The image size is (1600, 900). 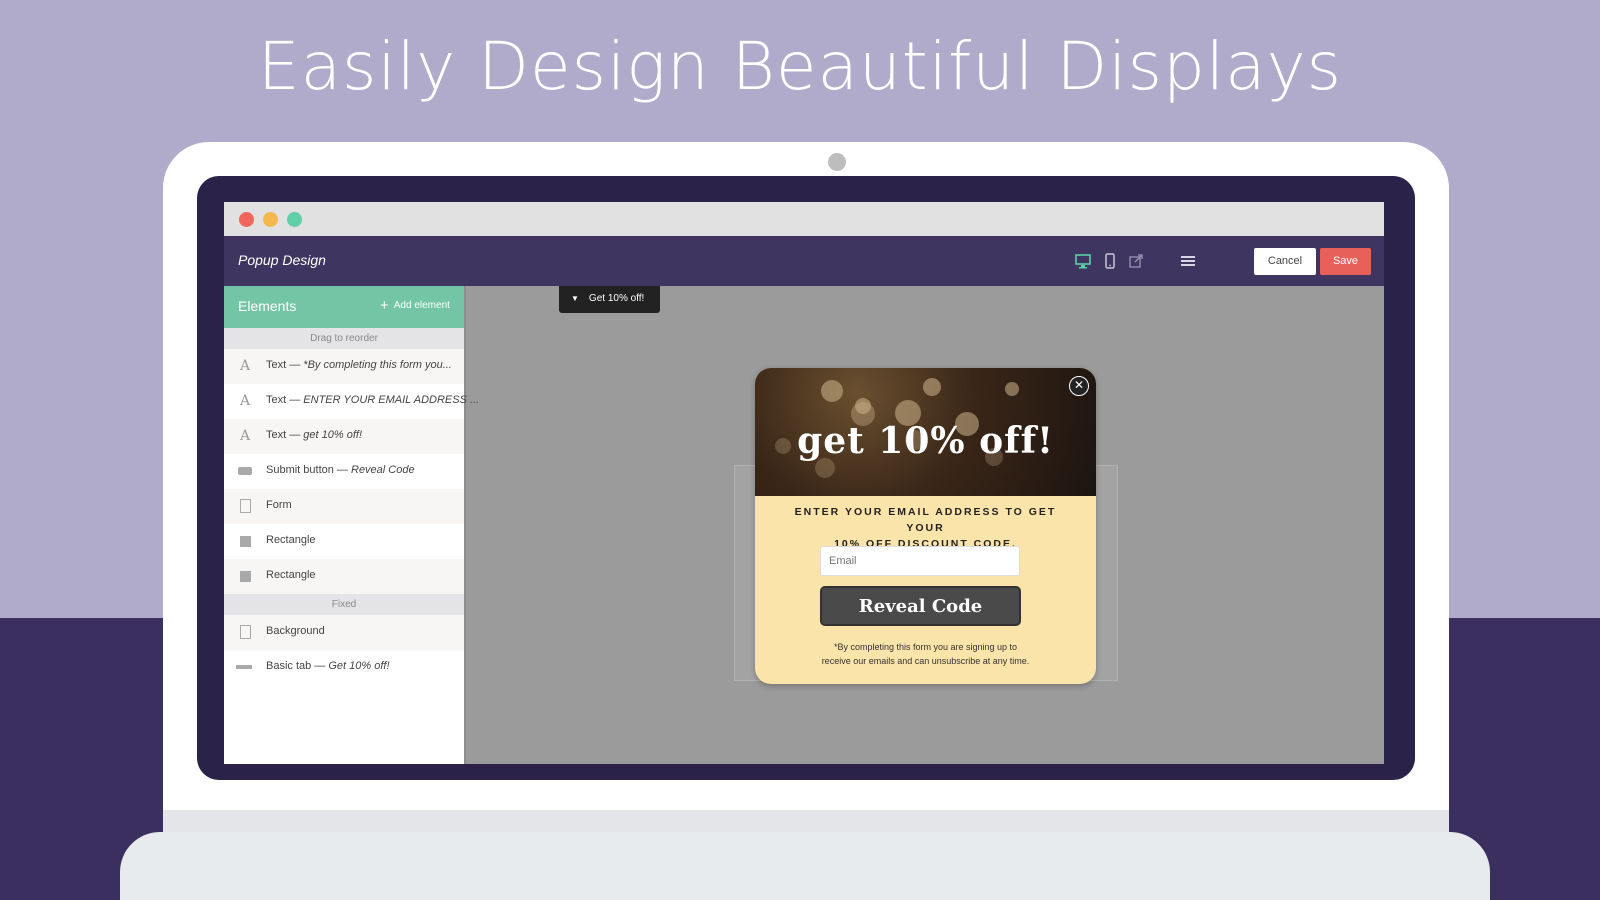 I want to click on app-title: Popup Design, so click(x=282, y=260).